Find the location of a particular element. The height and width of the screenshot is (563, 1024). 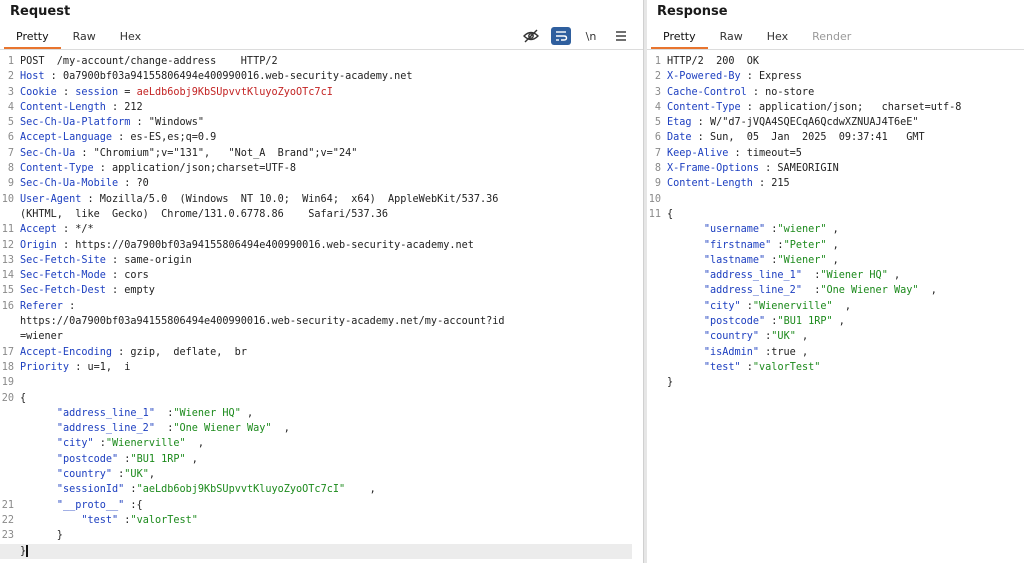

token-text: : application/json;charset=UTF-8 is located at coordinates (195, 169).